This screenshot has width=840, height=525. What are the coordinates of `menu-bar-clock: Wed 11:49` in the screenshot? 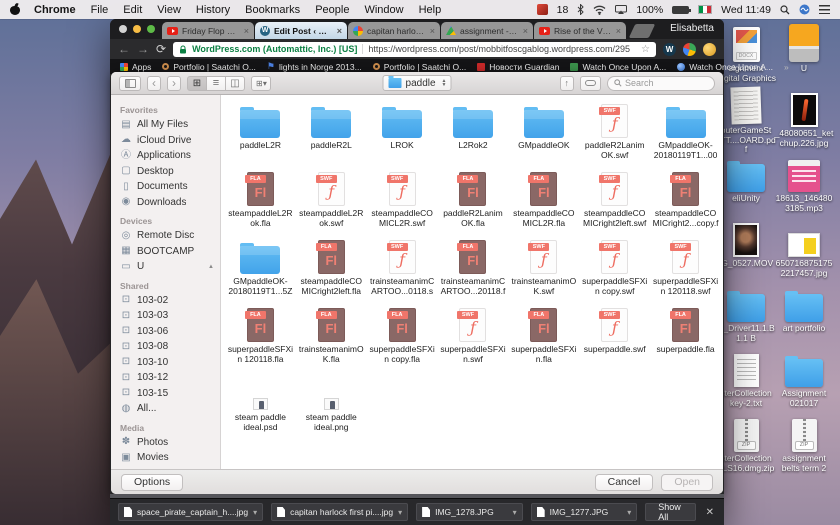 It's located at (746, 10).